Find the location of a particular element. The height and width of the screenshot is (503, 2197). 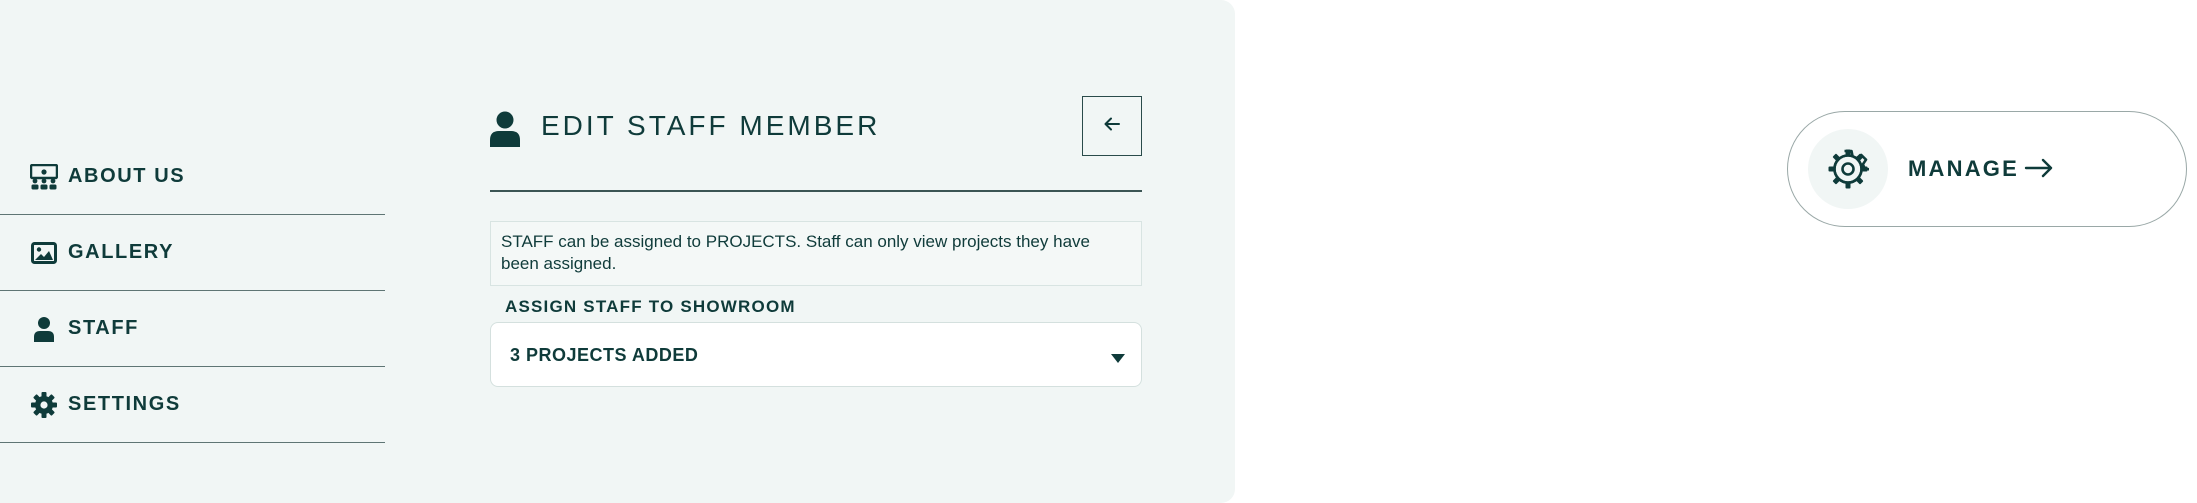

sidebar-item-label: STAFF is located at coordinates (103, 328).